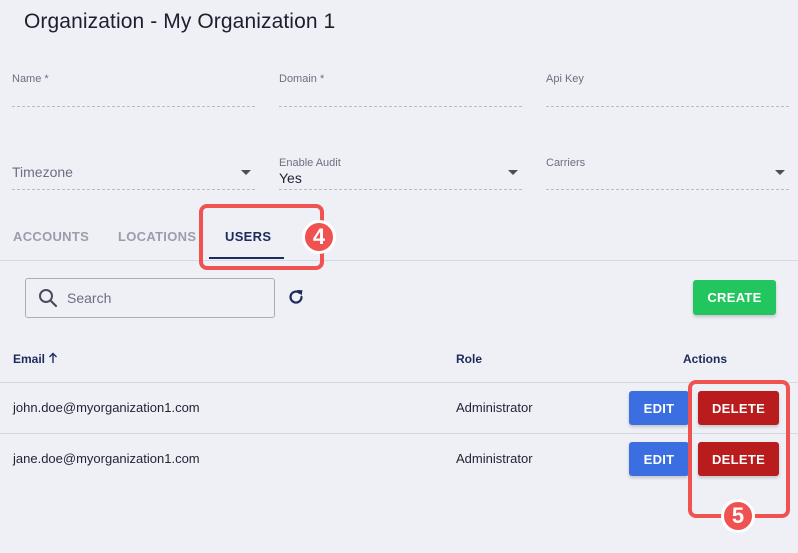  Describe the element at coordinates (667, 91) in the screenshot. I see `api-key-field: Api Key` at that location.